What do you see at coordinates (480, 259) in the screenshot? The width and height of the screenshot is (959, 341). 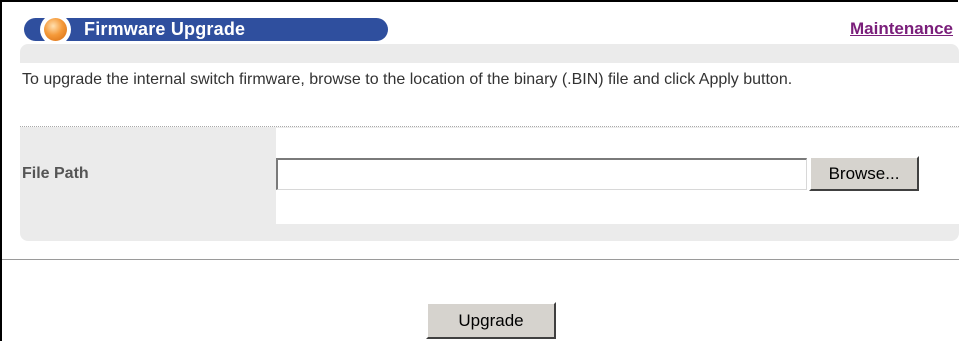 I see `bottom-divider` at bounding box center [480, 259].